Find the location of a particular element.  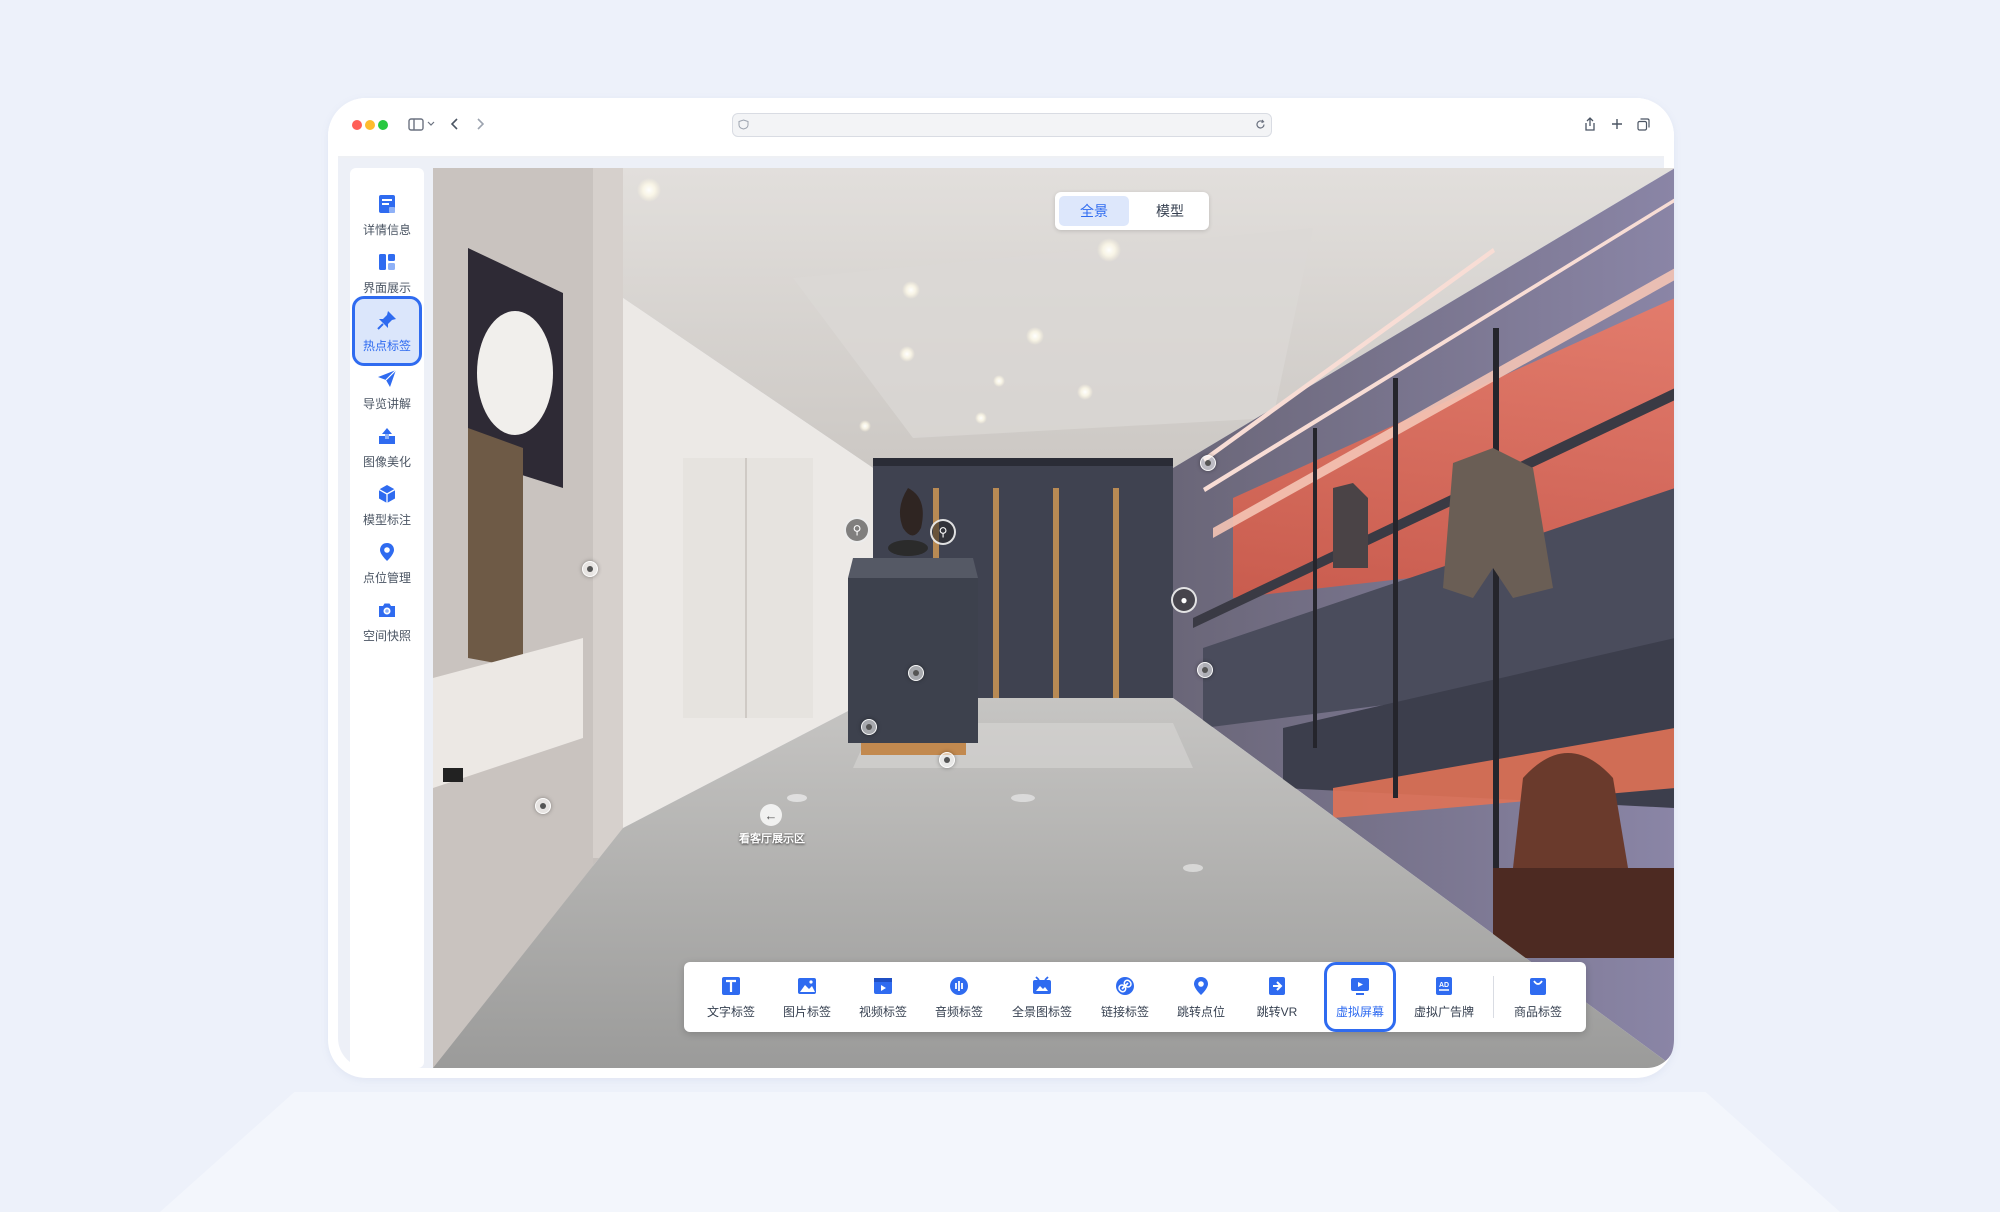

sidebar-item-space-snapshot: 空间快照 is located at coordinates (387, 621).